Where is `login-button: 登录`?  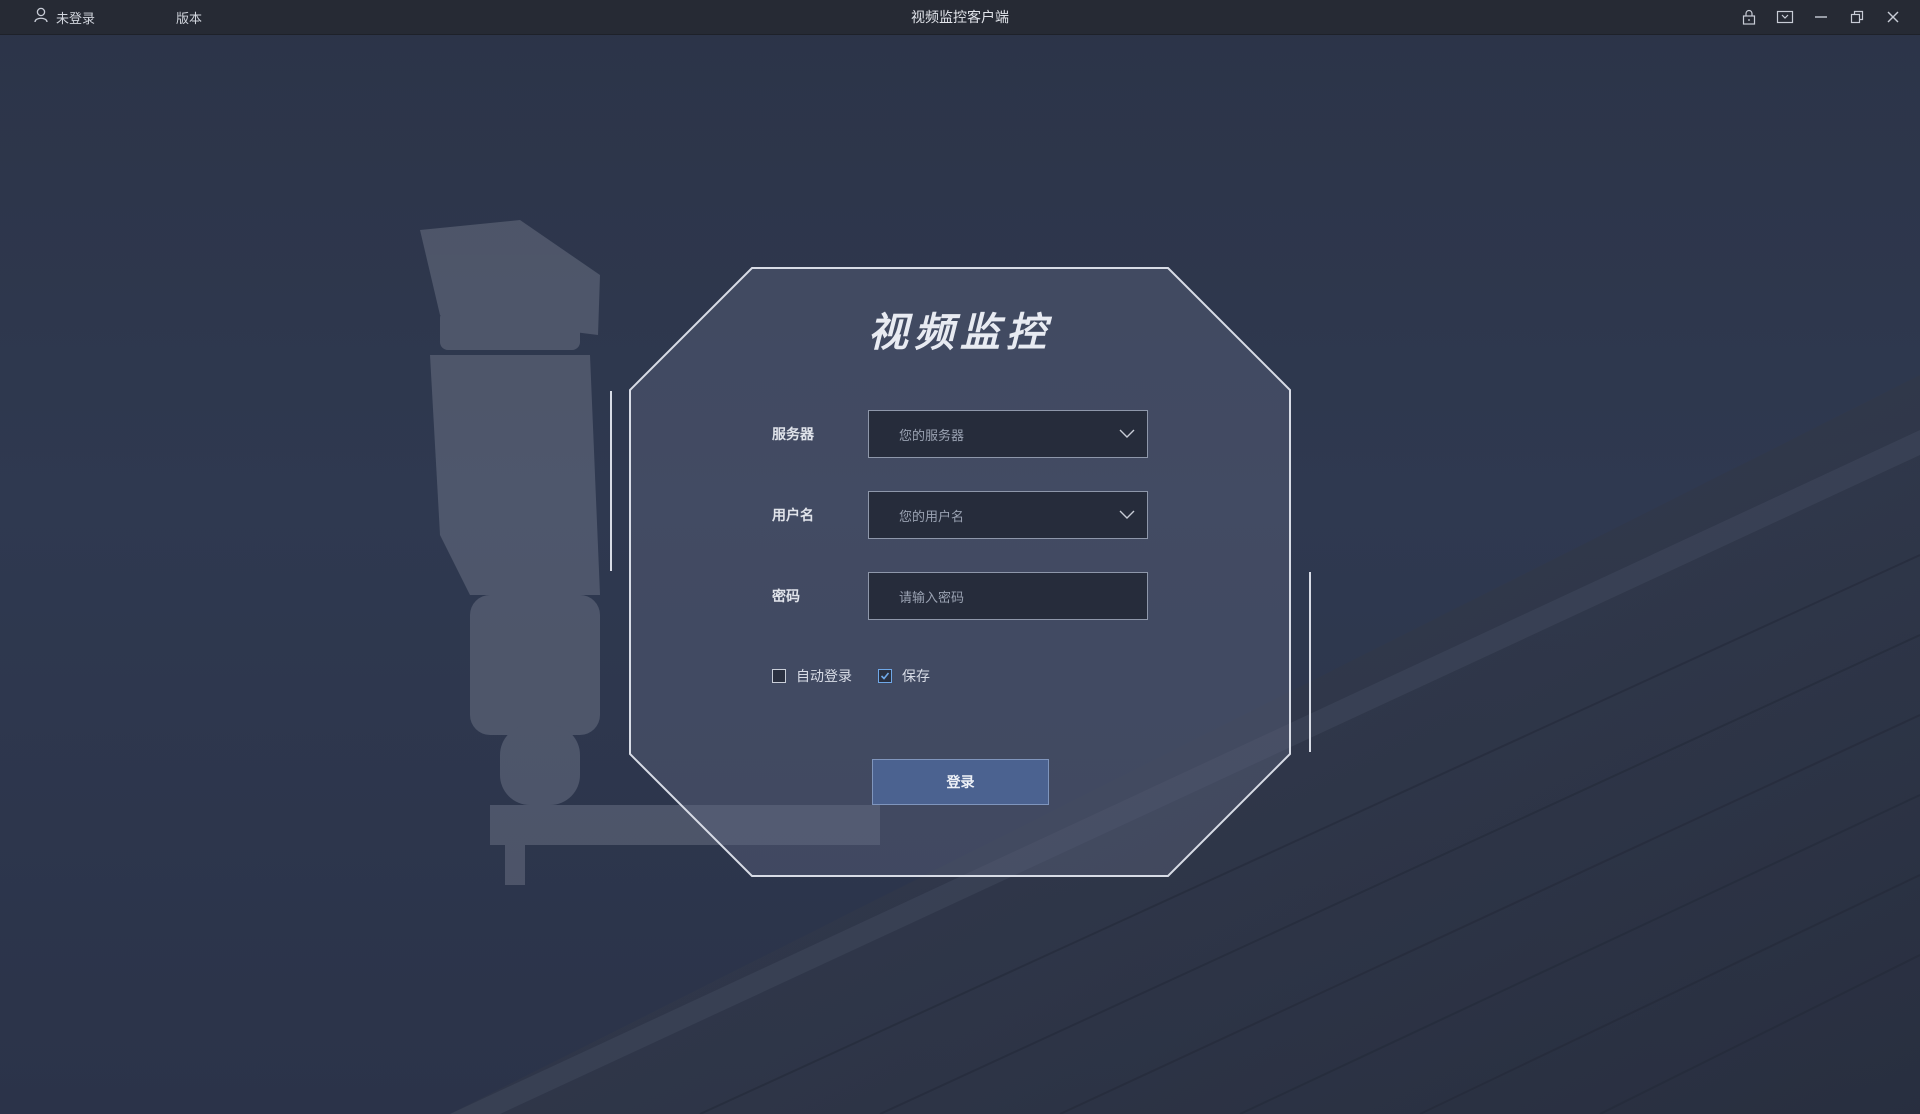 login-button: 登录 is located at coordinates (960, 782).